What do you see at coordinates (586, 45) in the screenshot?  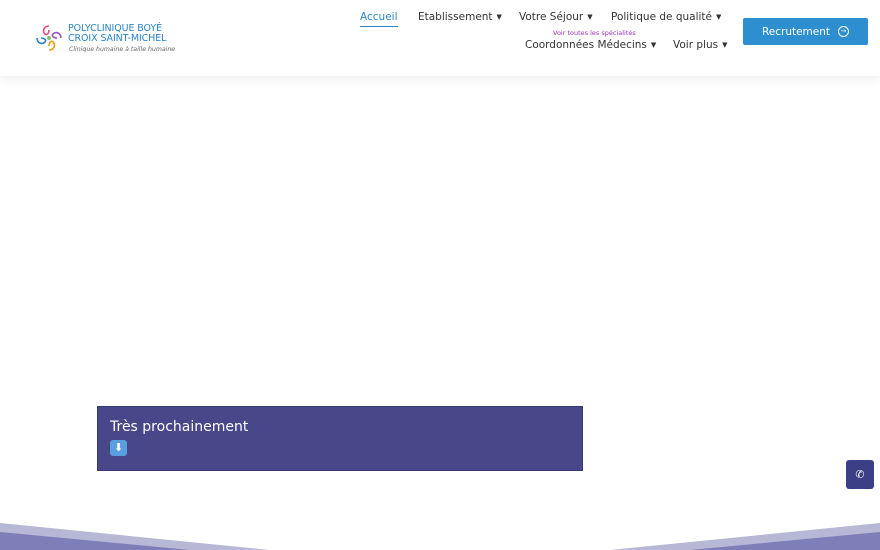 I see `nav-coordonnees-medecins-label: Coordonnées Médecins` at bounding box center [586, 45].